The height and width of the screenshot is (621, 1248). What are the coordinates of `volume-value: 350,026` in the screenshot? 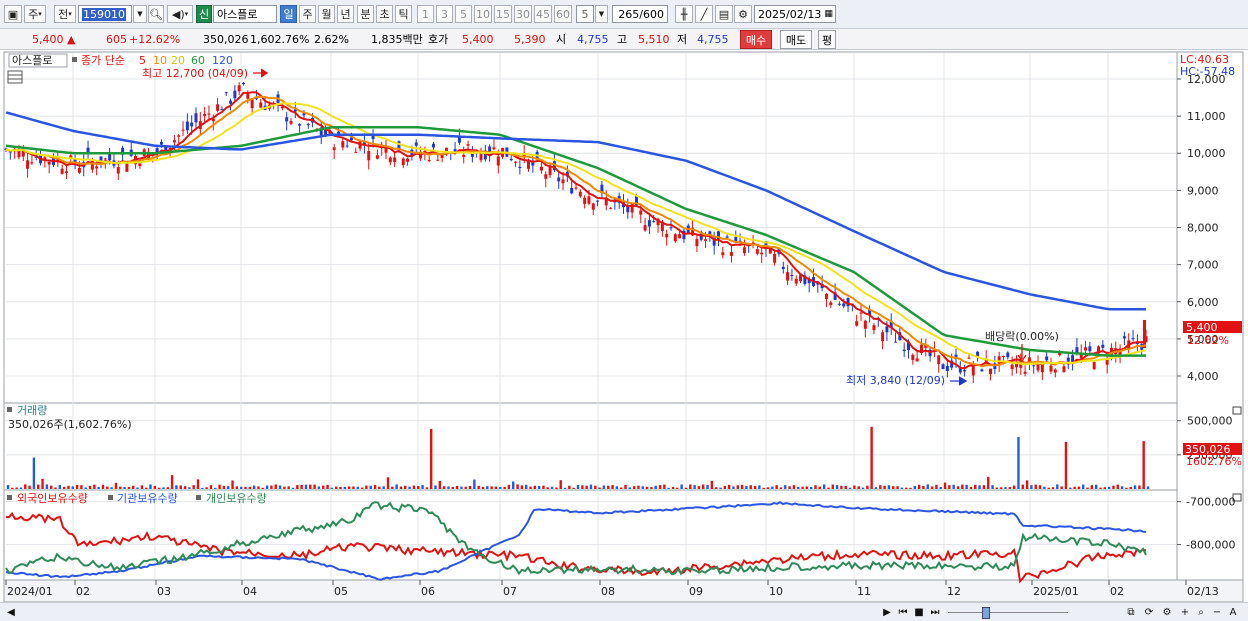 It's located at (226, 39).